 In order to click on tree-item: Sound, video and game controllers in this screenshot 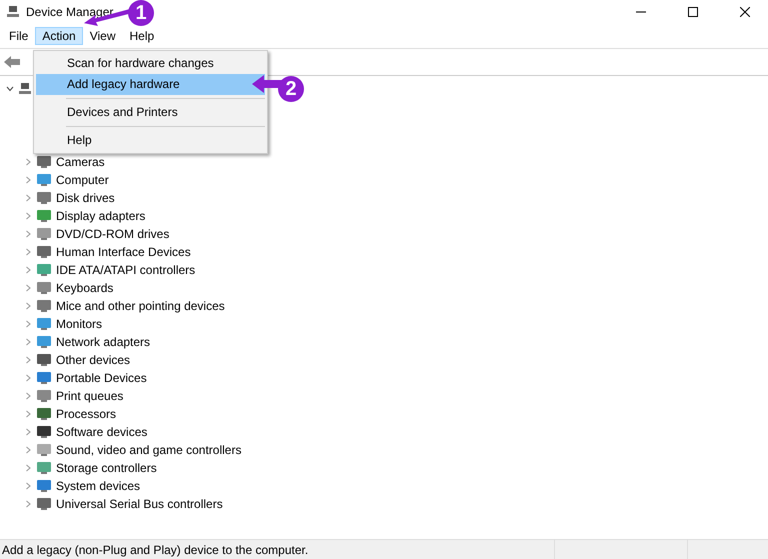, I will do `click(149, 450)`.